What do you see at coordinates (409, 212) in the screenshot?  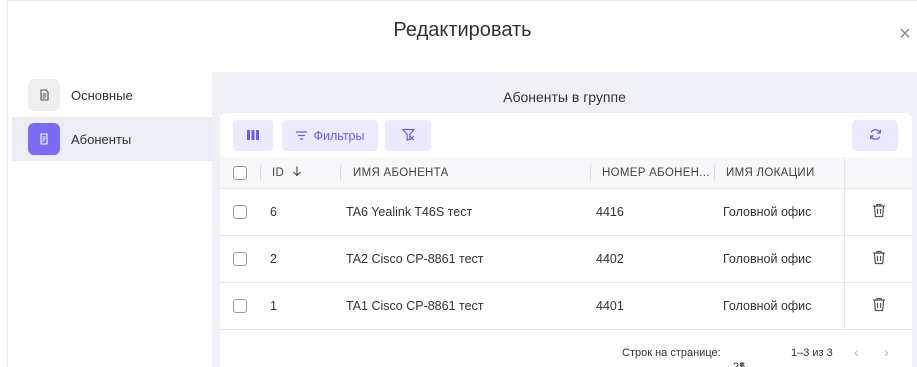 I see `cell-name: TA6 Yealink T46S тест` at bounding box center [409, 212].